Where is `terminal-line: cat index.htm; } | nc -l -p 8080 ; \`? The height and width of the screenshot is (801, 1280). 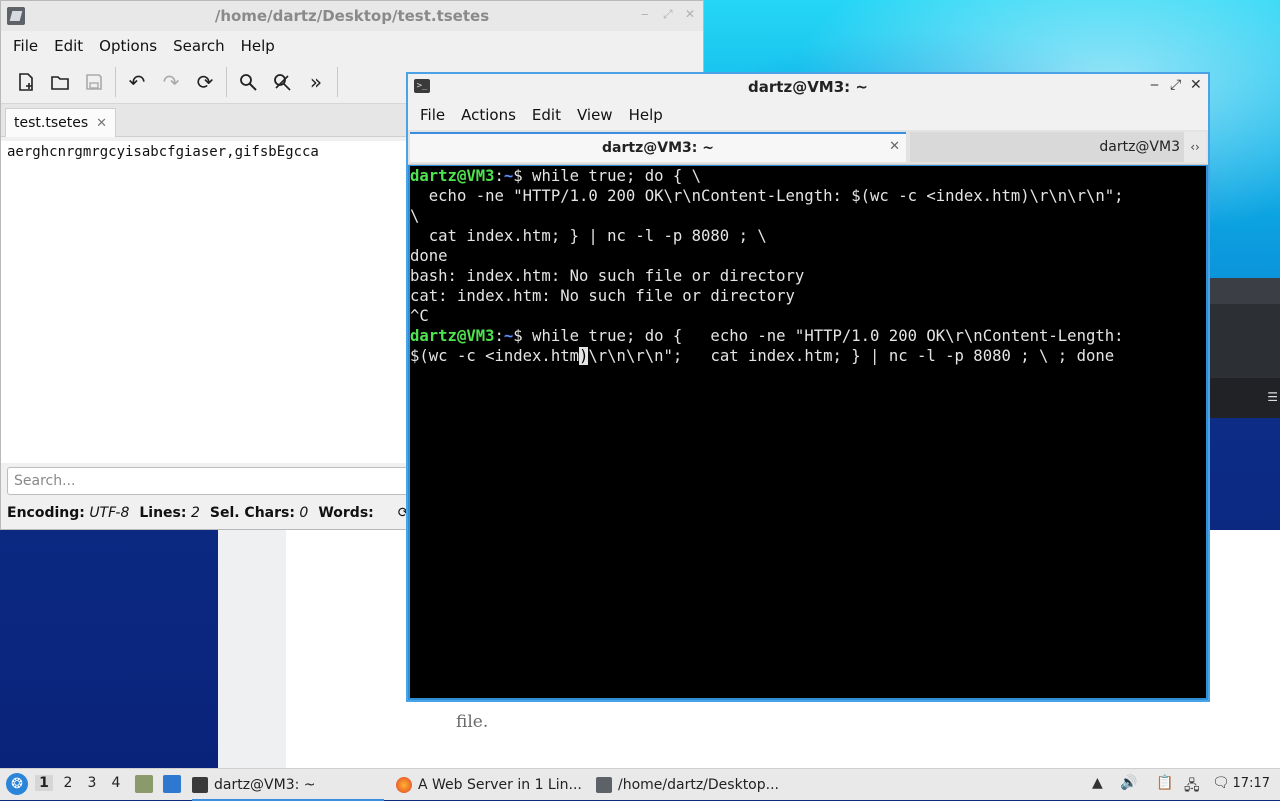
terminal-line: cat index.htm; } | nc -l -p 8080 ; \ is located at coordinates (588, 236).